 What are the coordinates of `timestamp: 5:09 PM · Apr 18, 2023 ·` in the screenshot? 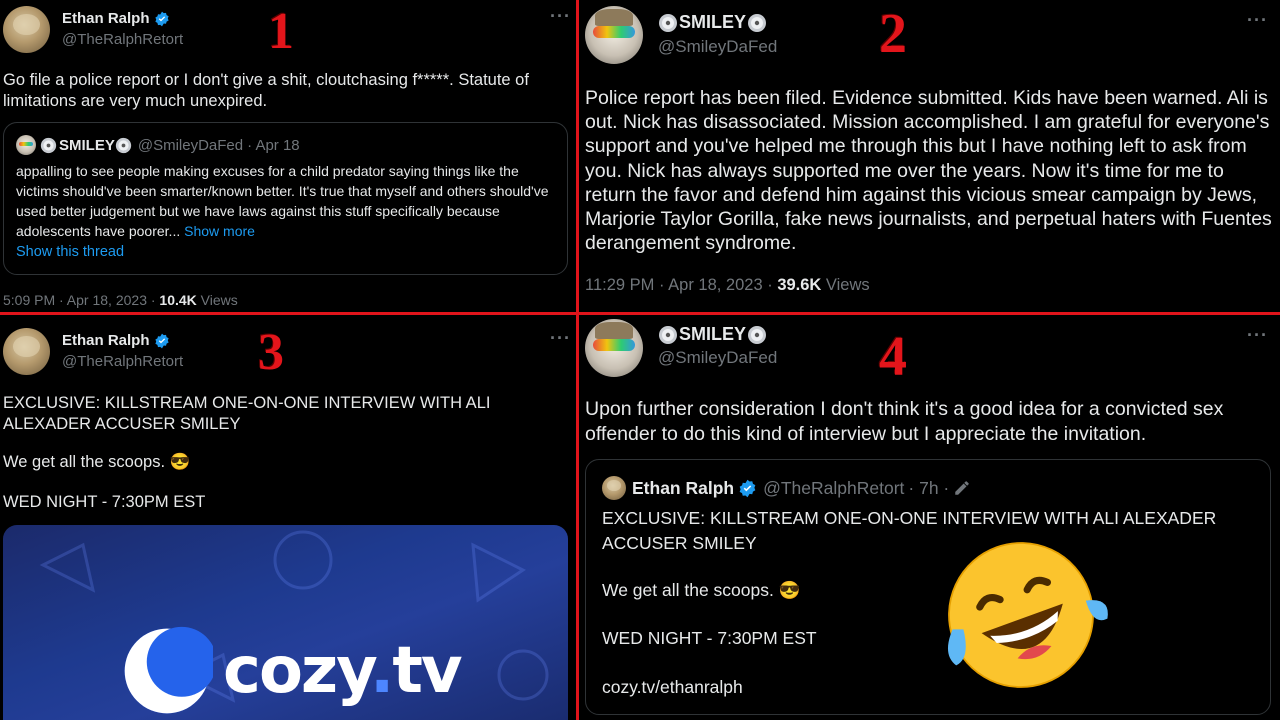 It's located at (81, 300).